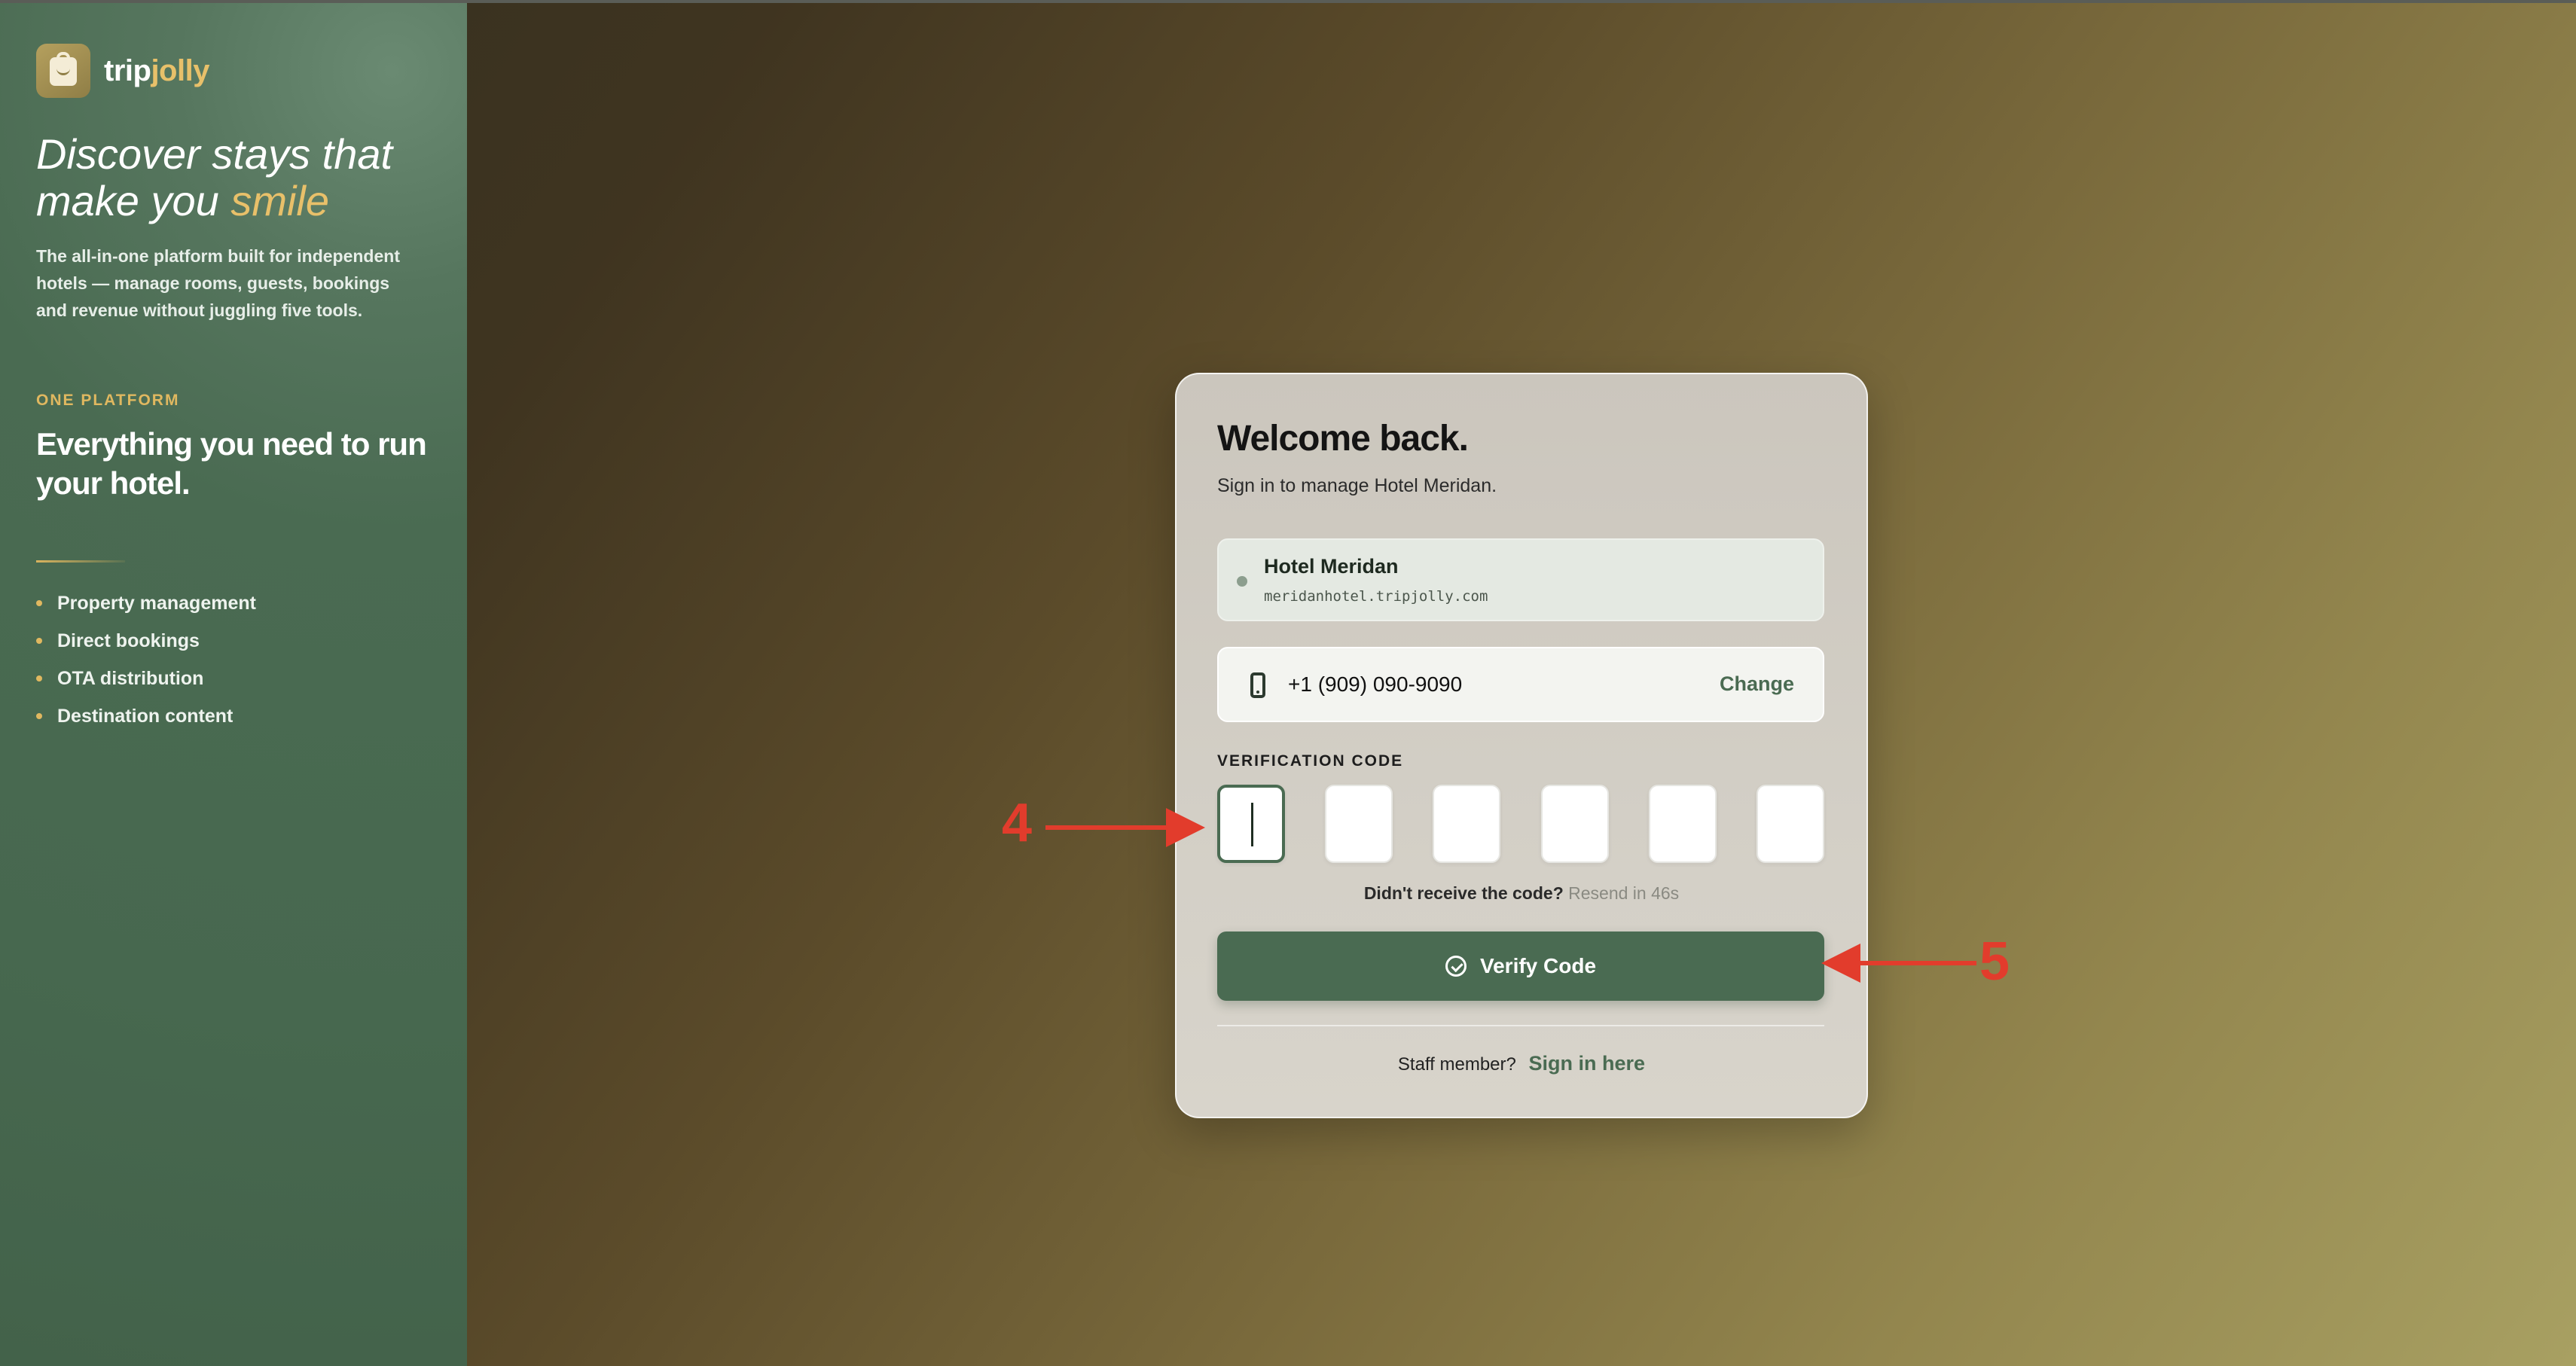 The height and width of the screenshot is (1366, 2576). I want to click on brand-wordmark: tripjolly, so click(156, 70).